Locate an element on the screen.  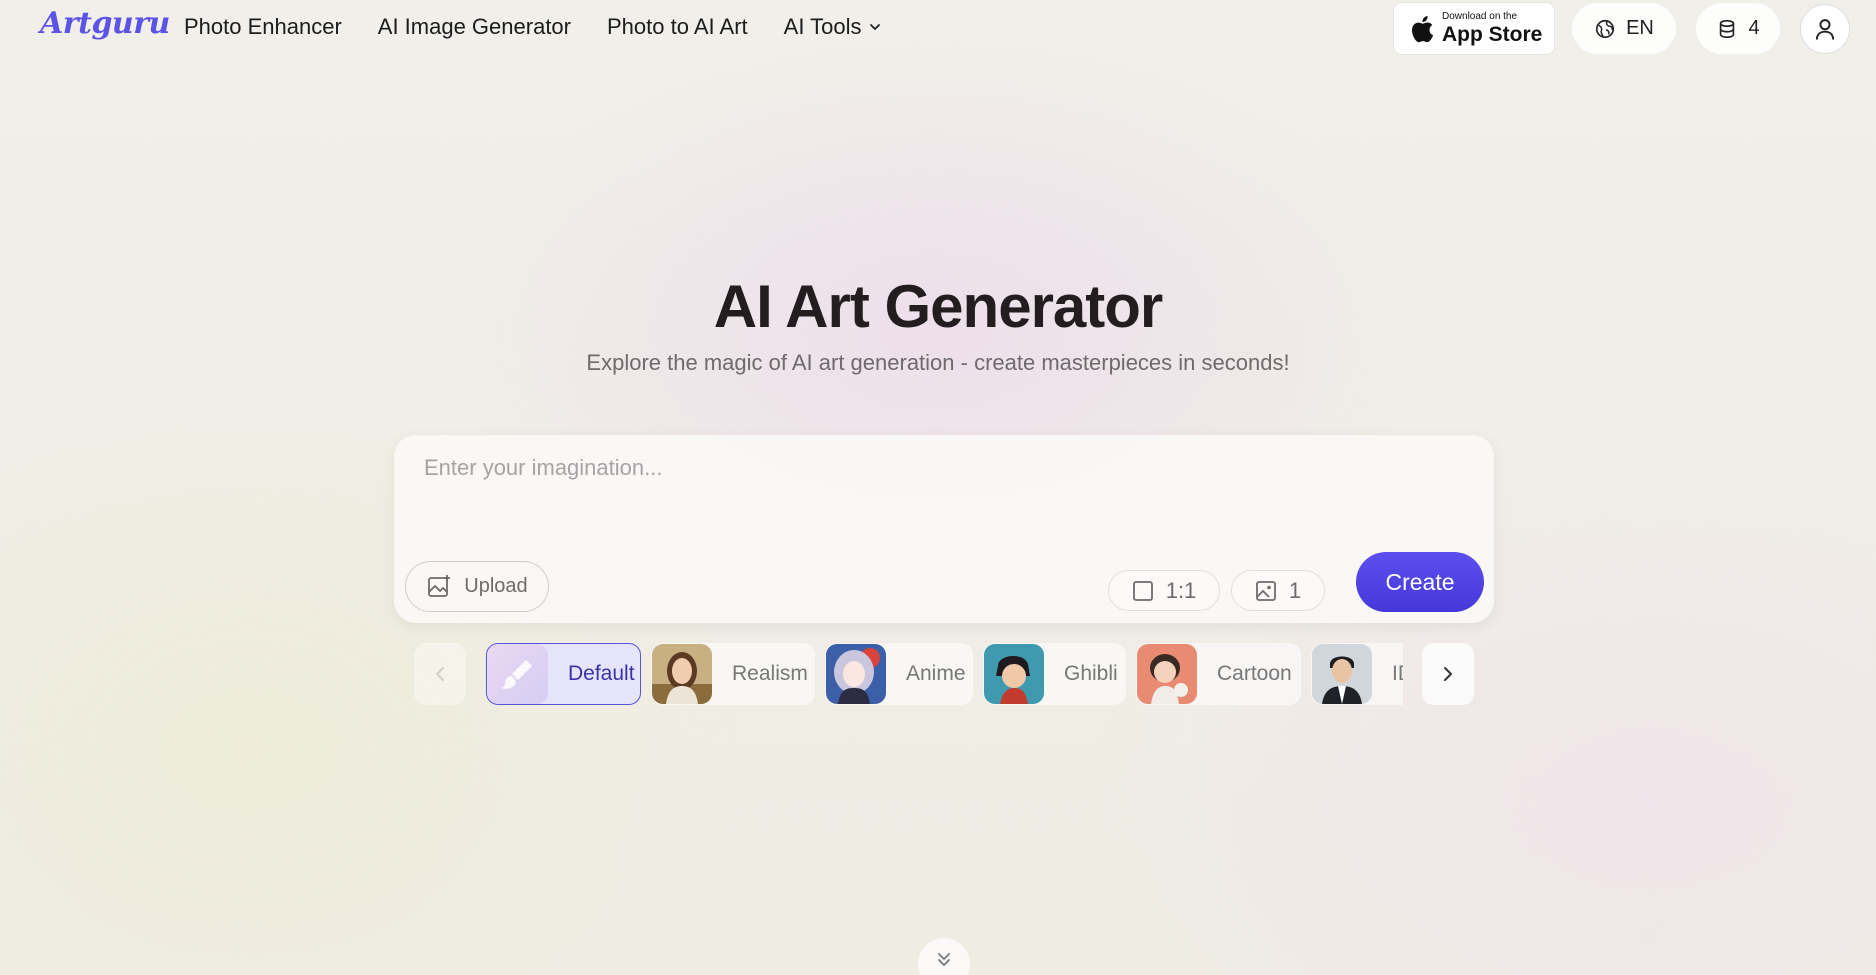
language-label: EN is located at coordinates (1640, 28).